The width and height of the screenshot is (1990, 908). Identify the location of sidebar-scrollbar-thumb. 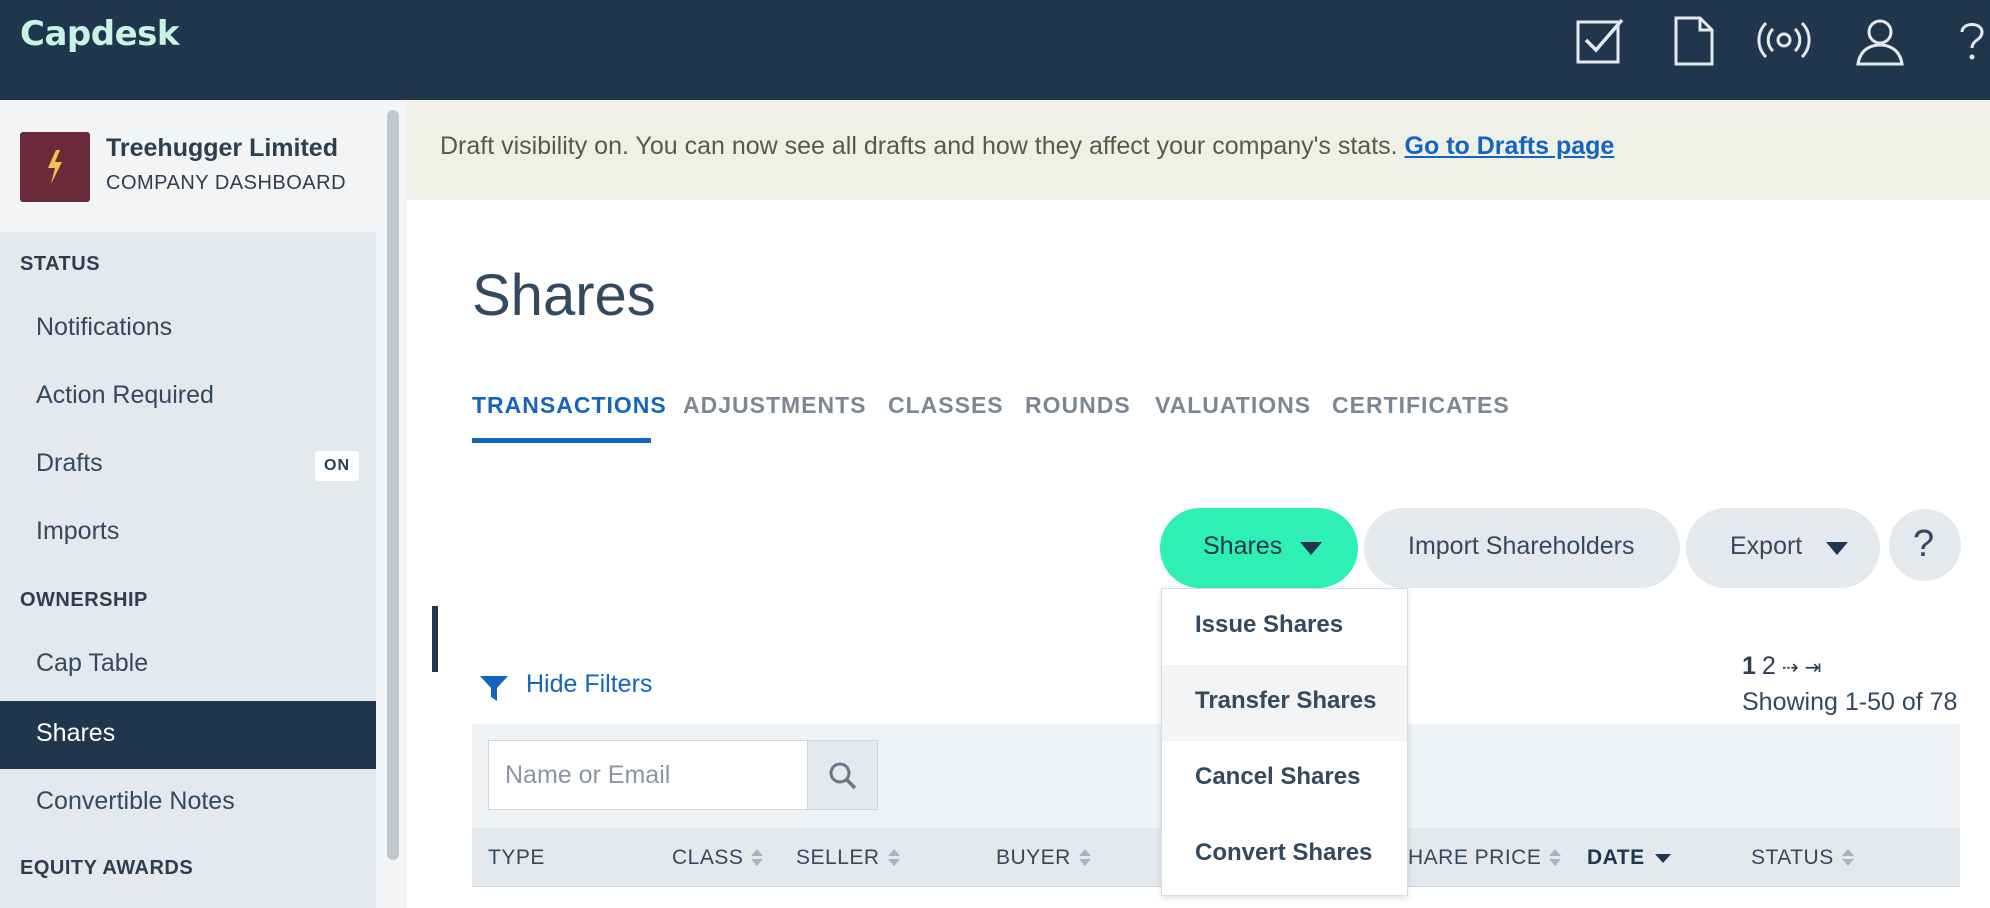
(393, 485).